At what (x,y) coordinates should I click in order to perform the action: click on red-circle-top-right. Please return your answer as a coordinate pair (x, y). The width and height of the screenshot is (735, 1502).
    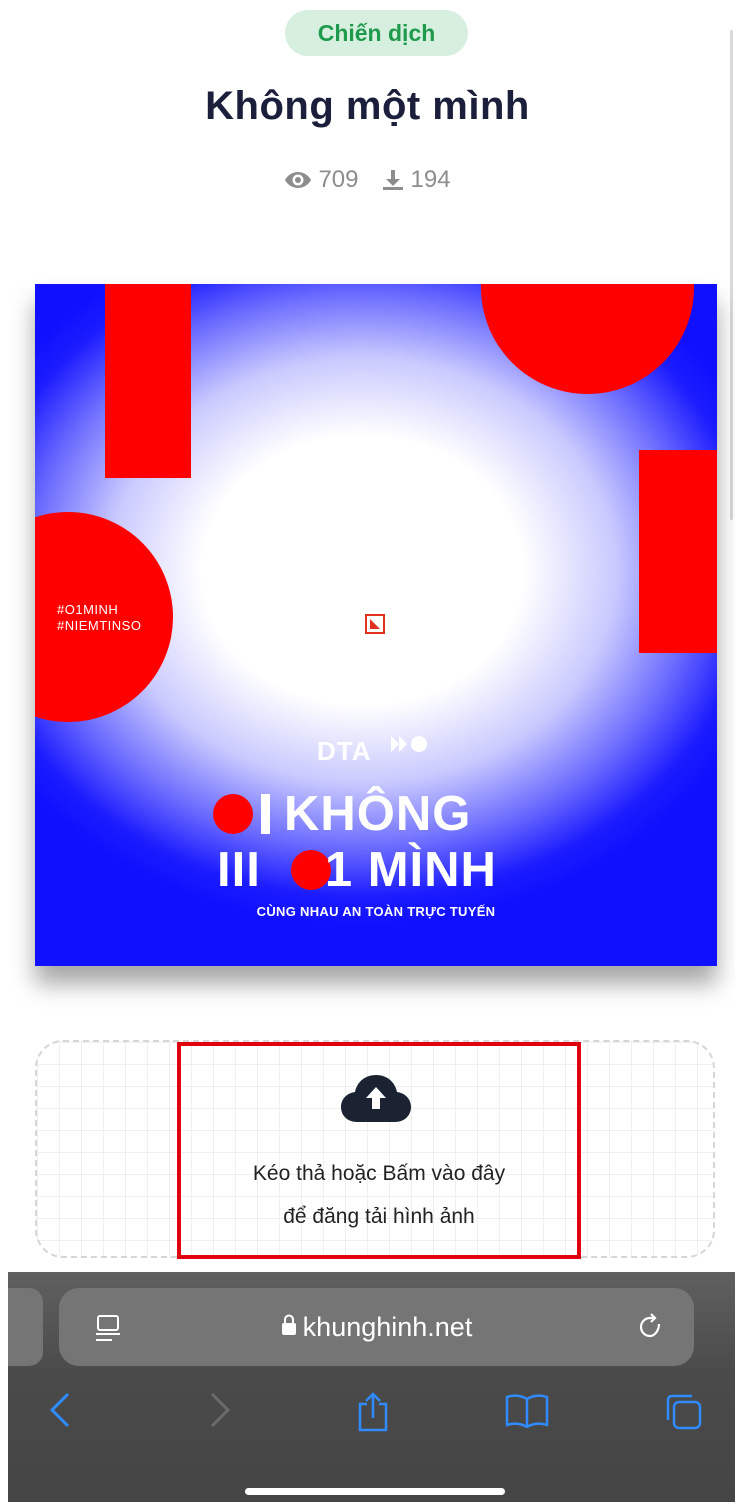
    Looking at the image, I should click on (587, 339).